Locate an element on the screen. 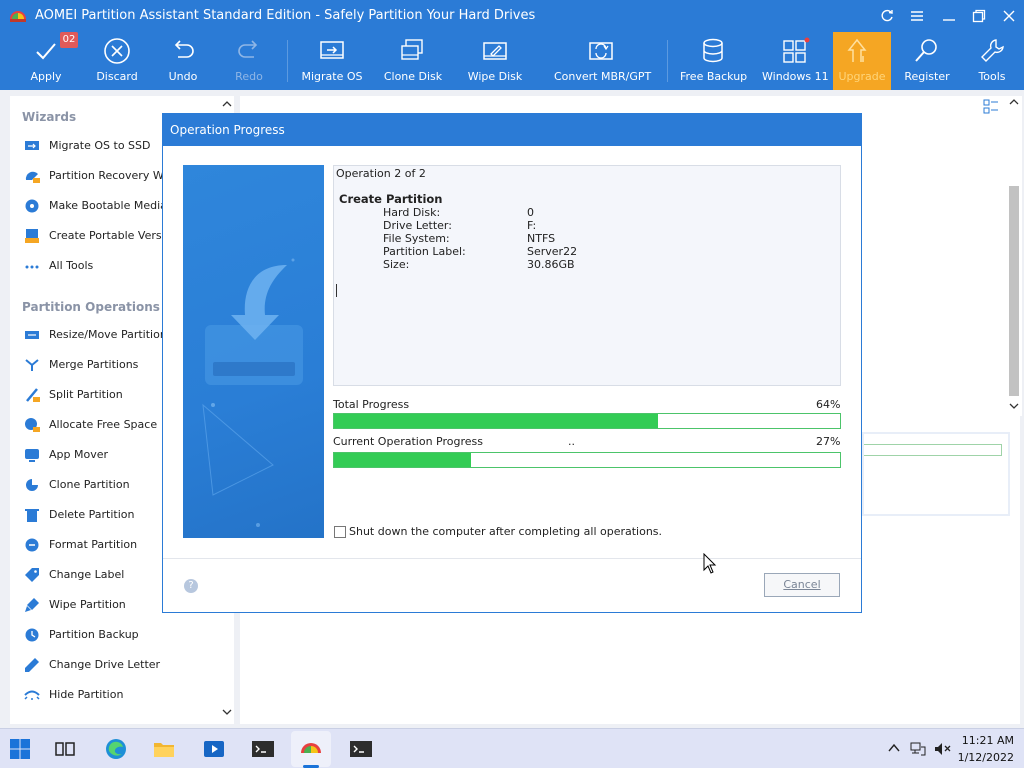  checkmark-icon is located at coordinates (46, 51).